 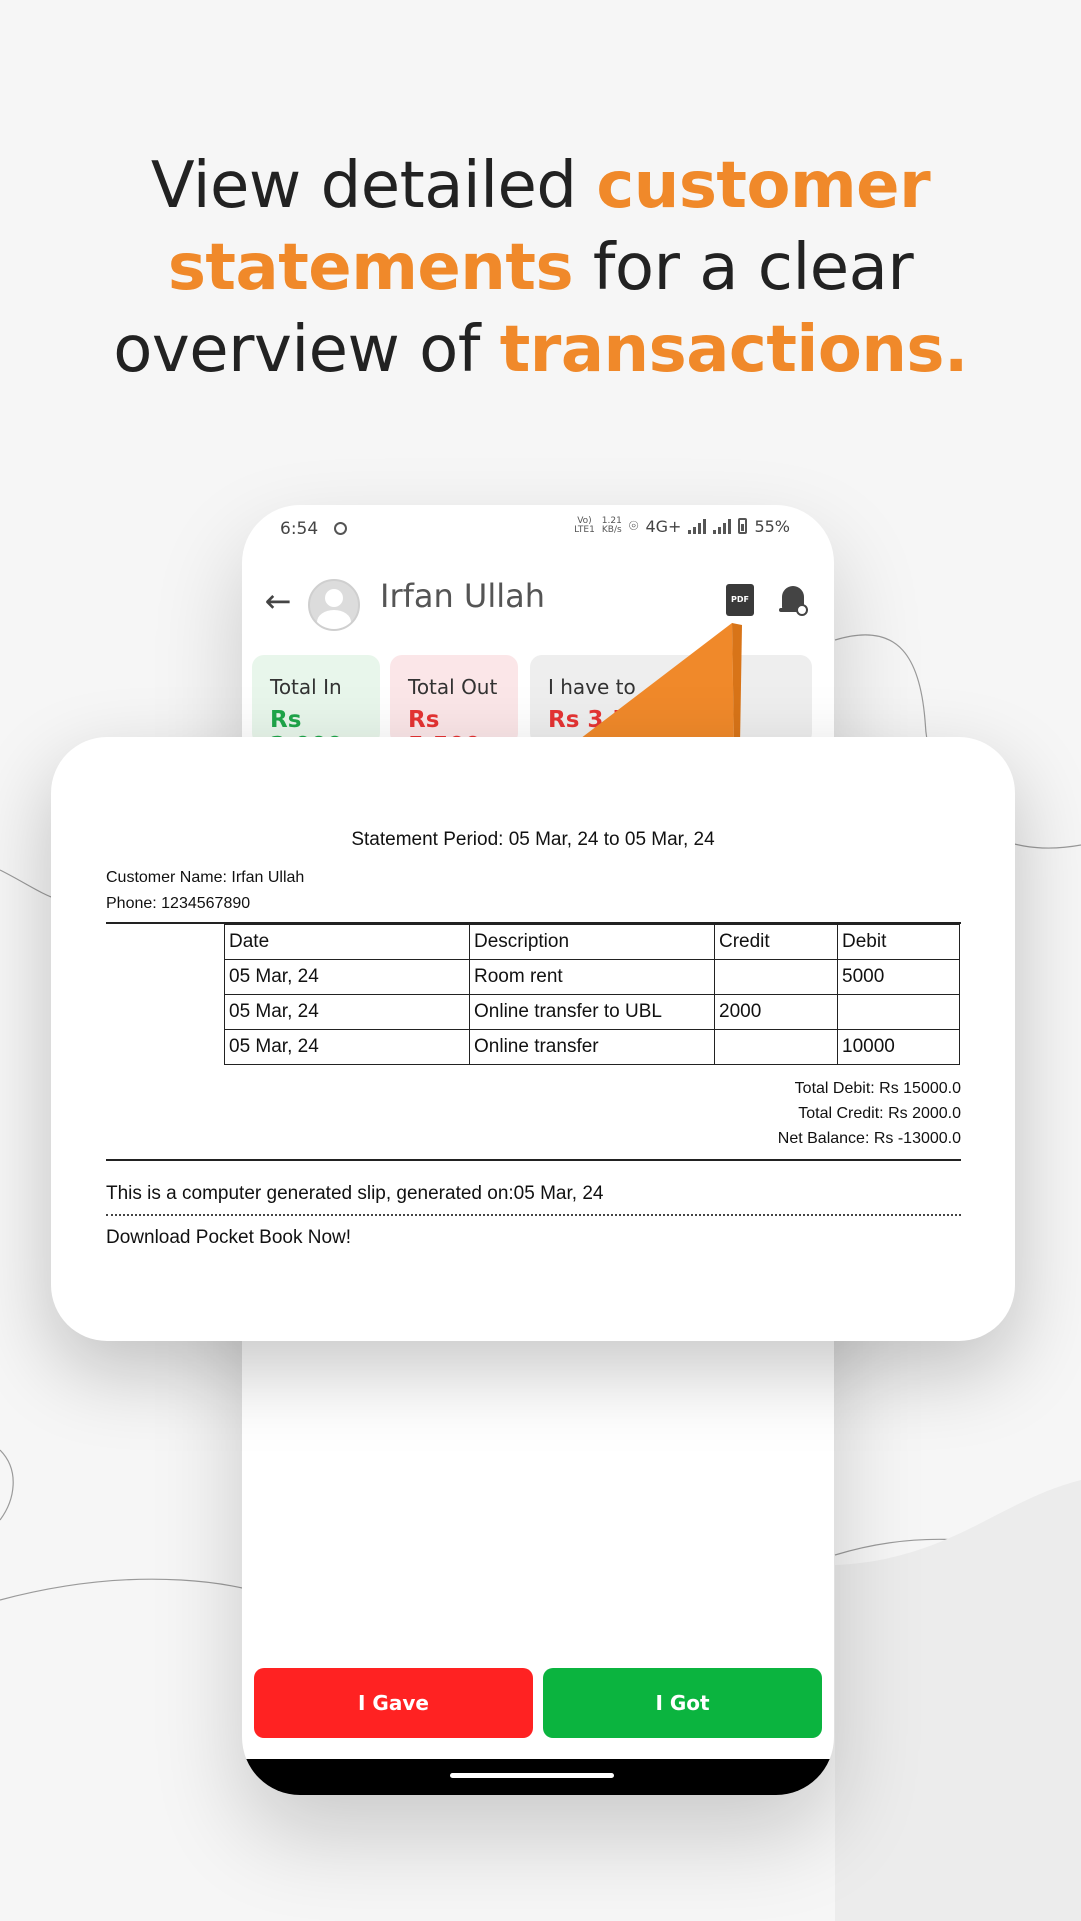 I want to click on total-debit: Total Debit: Rs 15000.0, so click(x=877, y=1088).